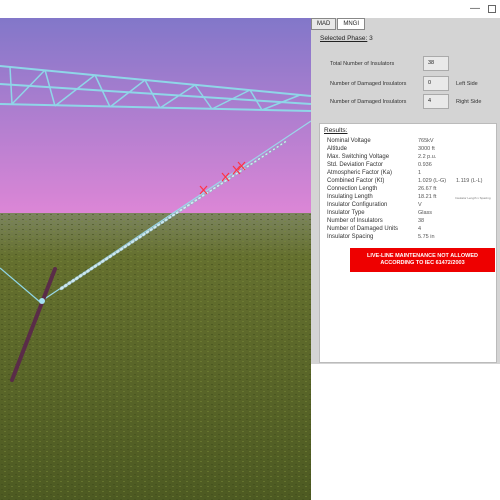 This screenshot has height=500, width=500. Describe the element at coordinates (426, 141) in the screenshot. I see `result-value: 765kV` at that location.